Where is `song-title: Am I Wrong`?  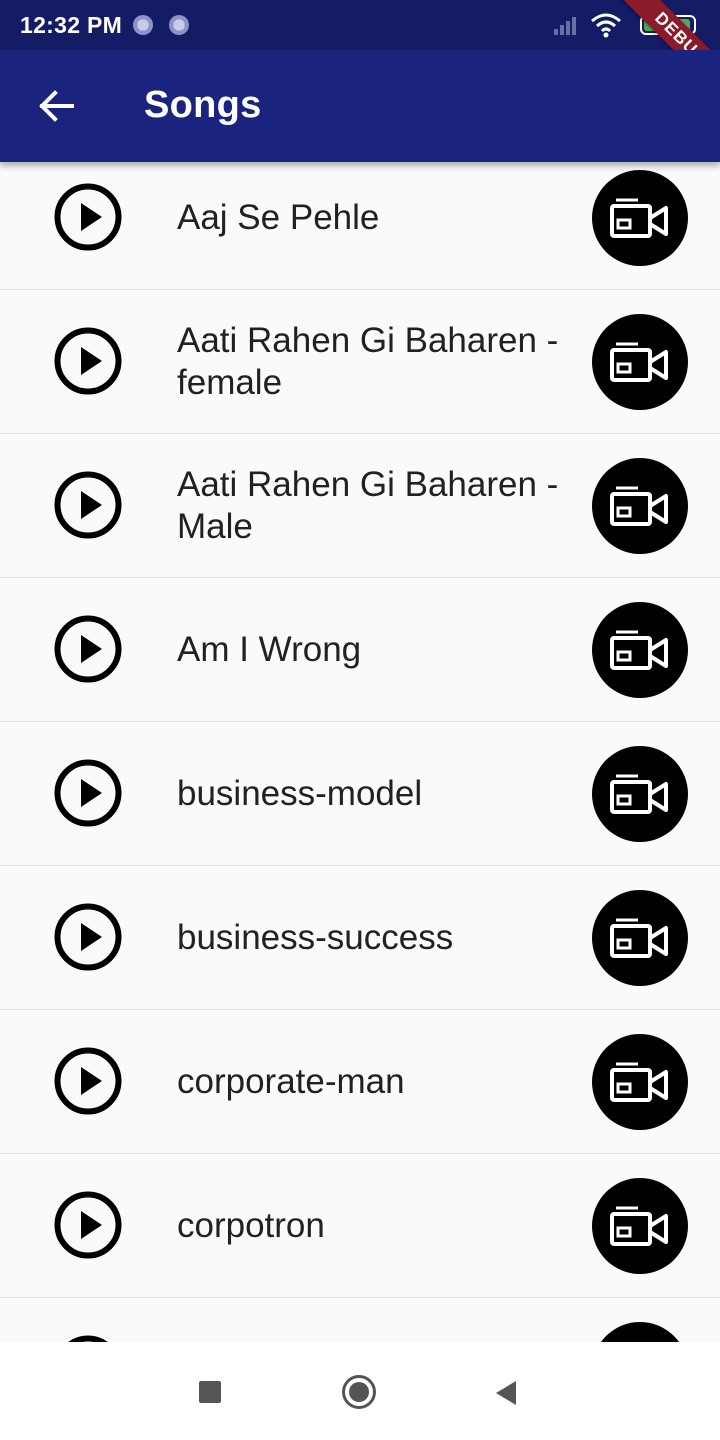
song-title: Am I Wrong is located at coordinates (269, 649).